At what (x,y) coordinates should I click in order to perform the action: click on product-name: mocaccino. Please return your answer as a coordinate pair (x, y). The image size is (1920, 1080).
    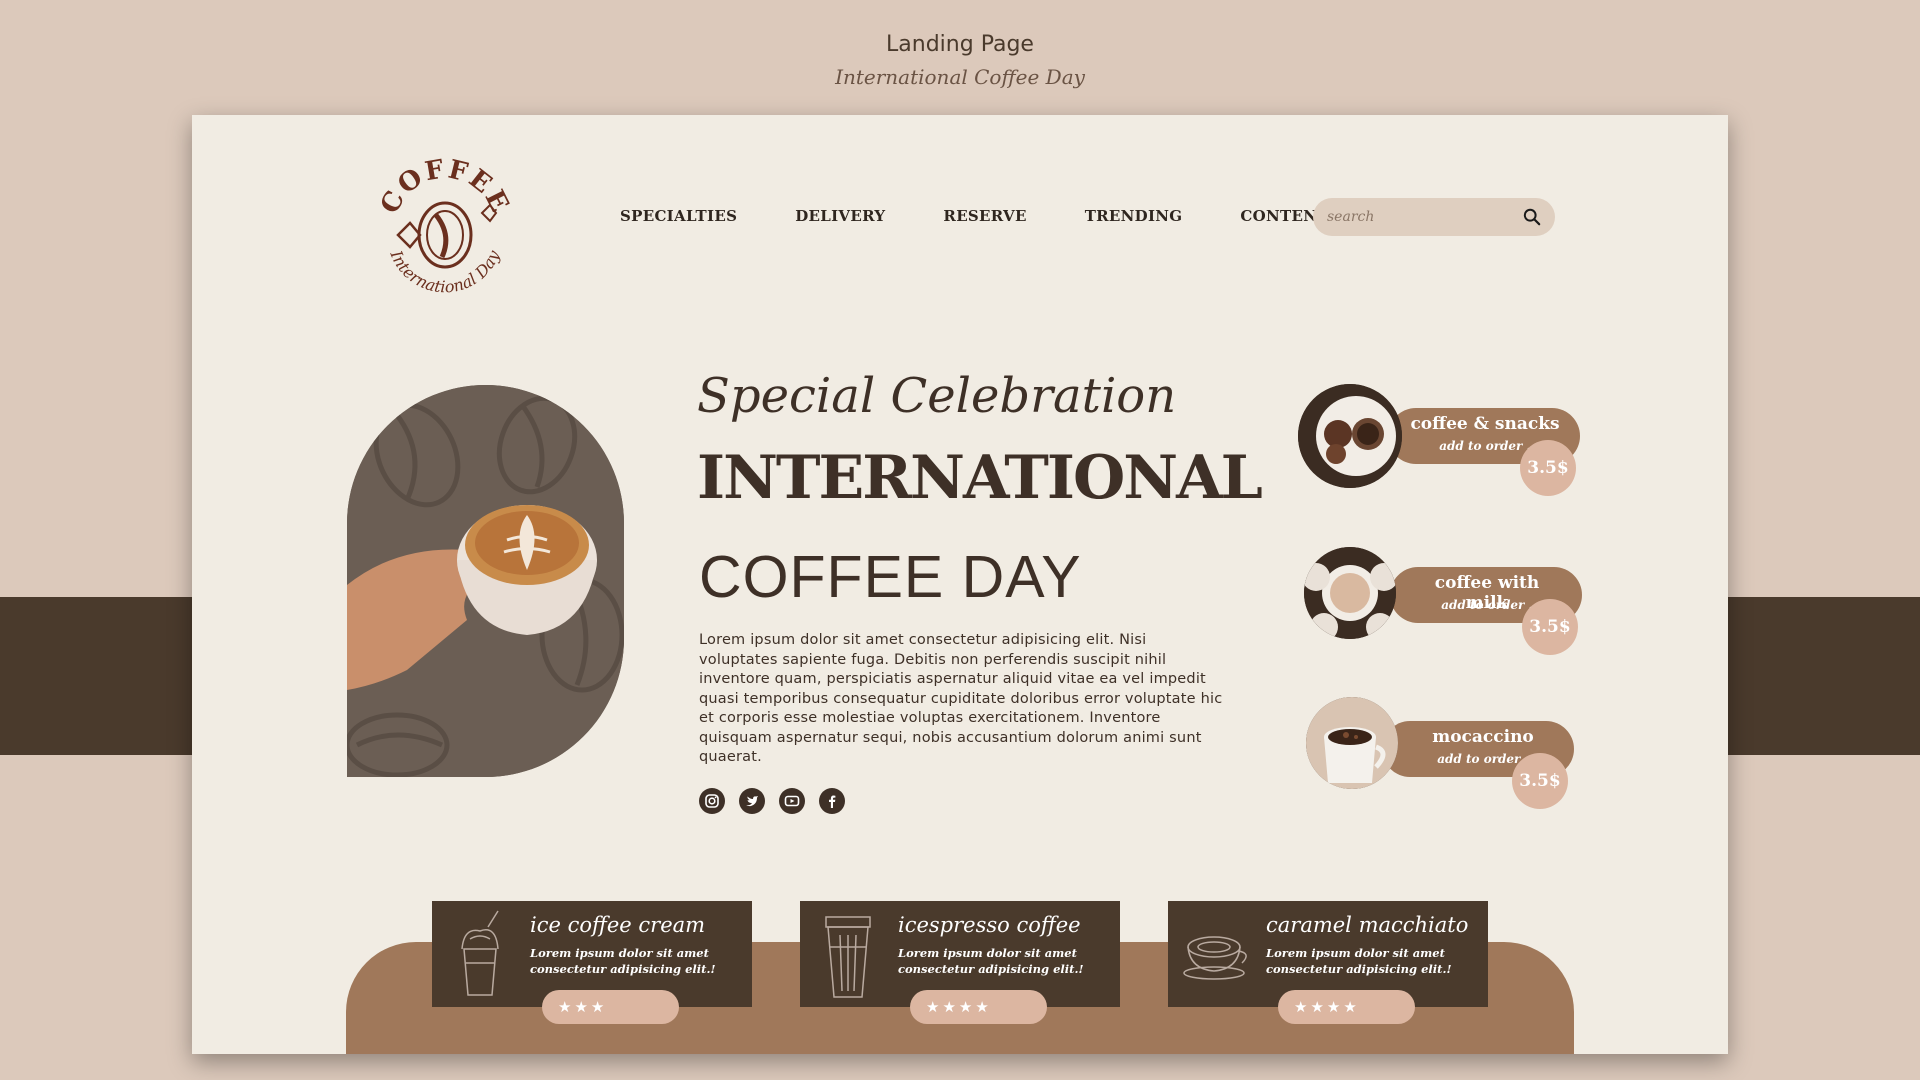
    Looking at the image, I should click on (1483, 737).